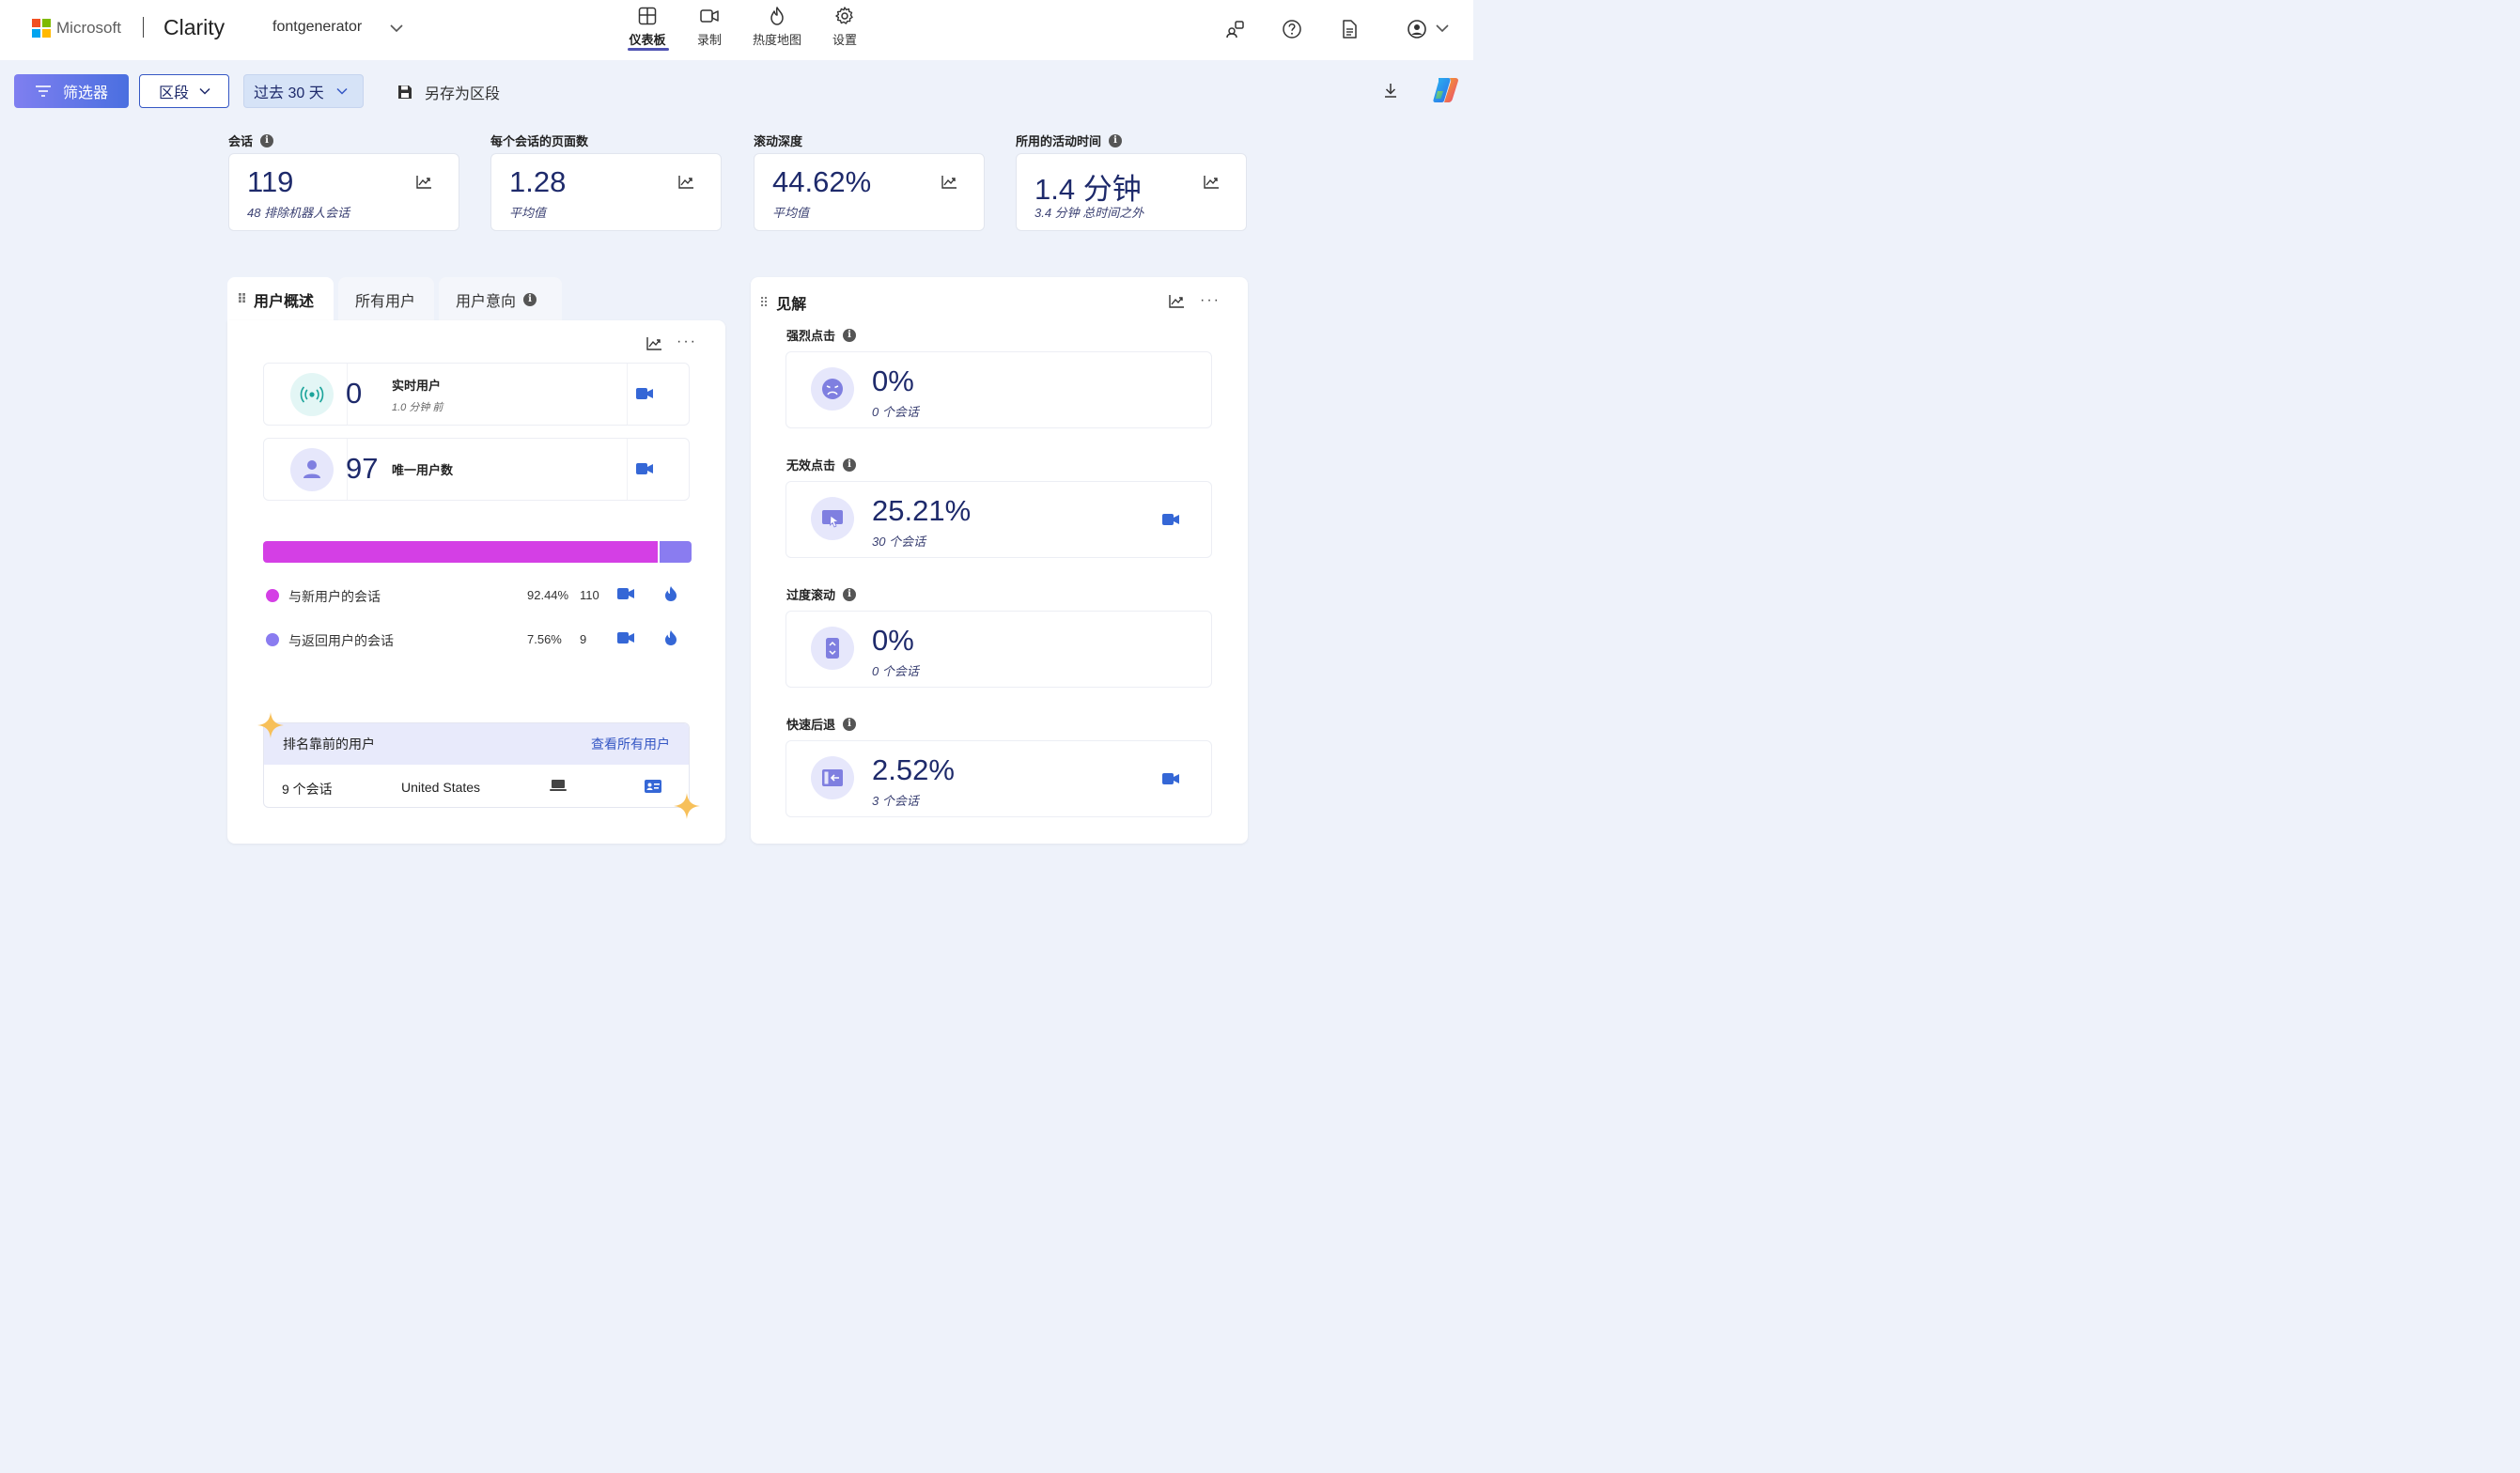  What do you see at coordinates (895, 801) in the screenshot?
I see `insight-sessions: 3 个会话` at bounding box center [895, 801].